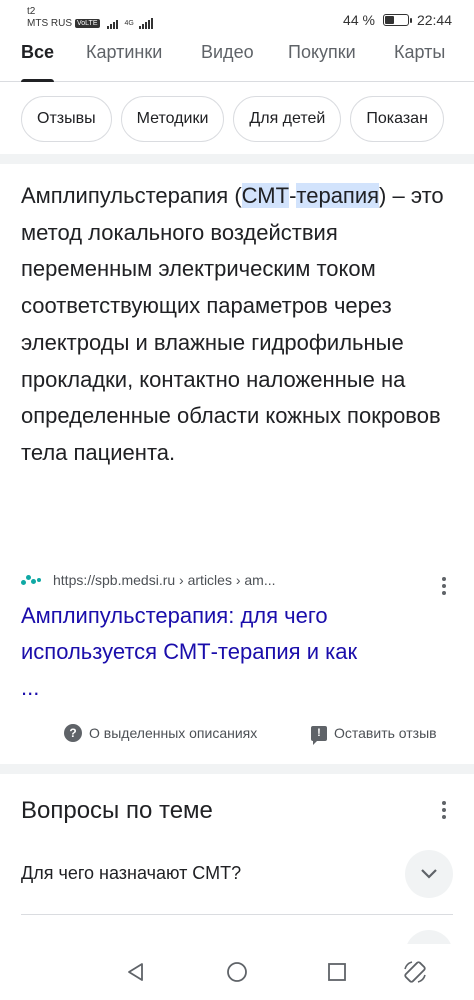 The image size is (474, 1000). I want to click on volte-badge: VoLTE, so click(87, 23).